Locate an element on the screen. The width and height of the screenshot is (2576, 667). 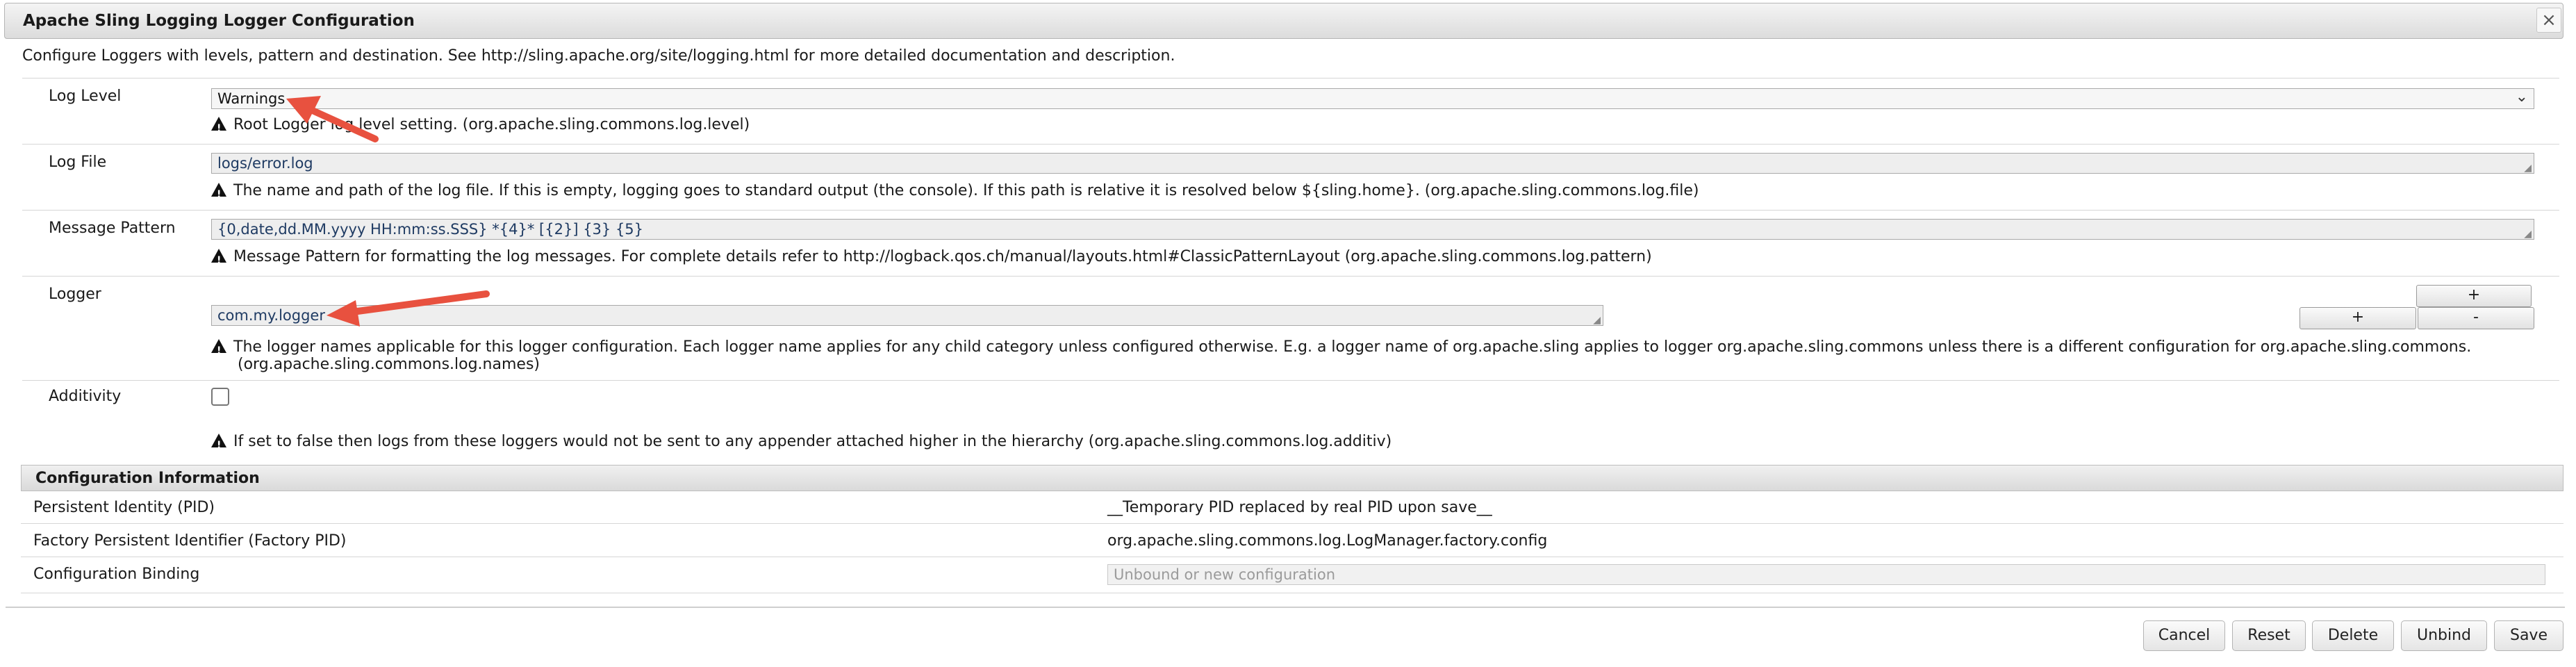
annotation-arrows is located at coordinates (388, 211).